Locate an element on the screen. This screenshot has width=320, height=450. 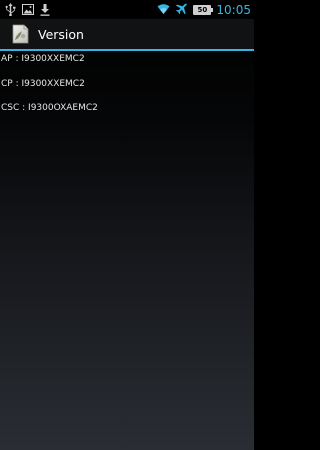
clock: 10:05 is located at coordinates (233, 9).